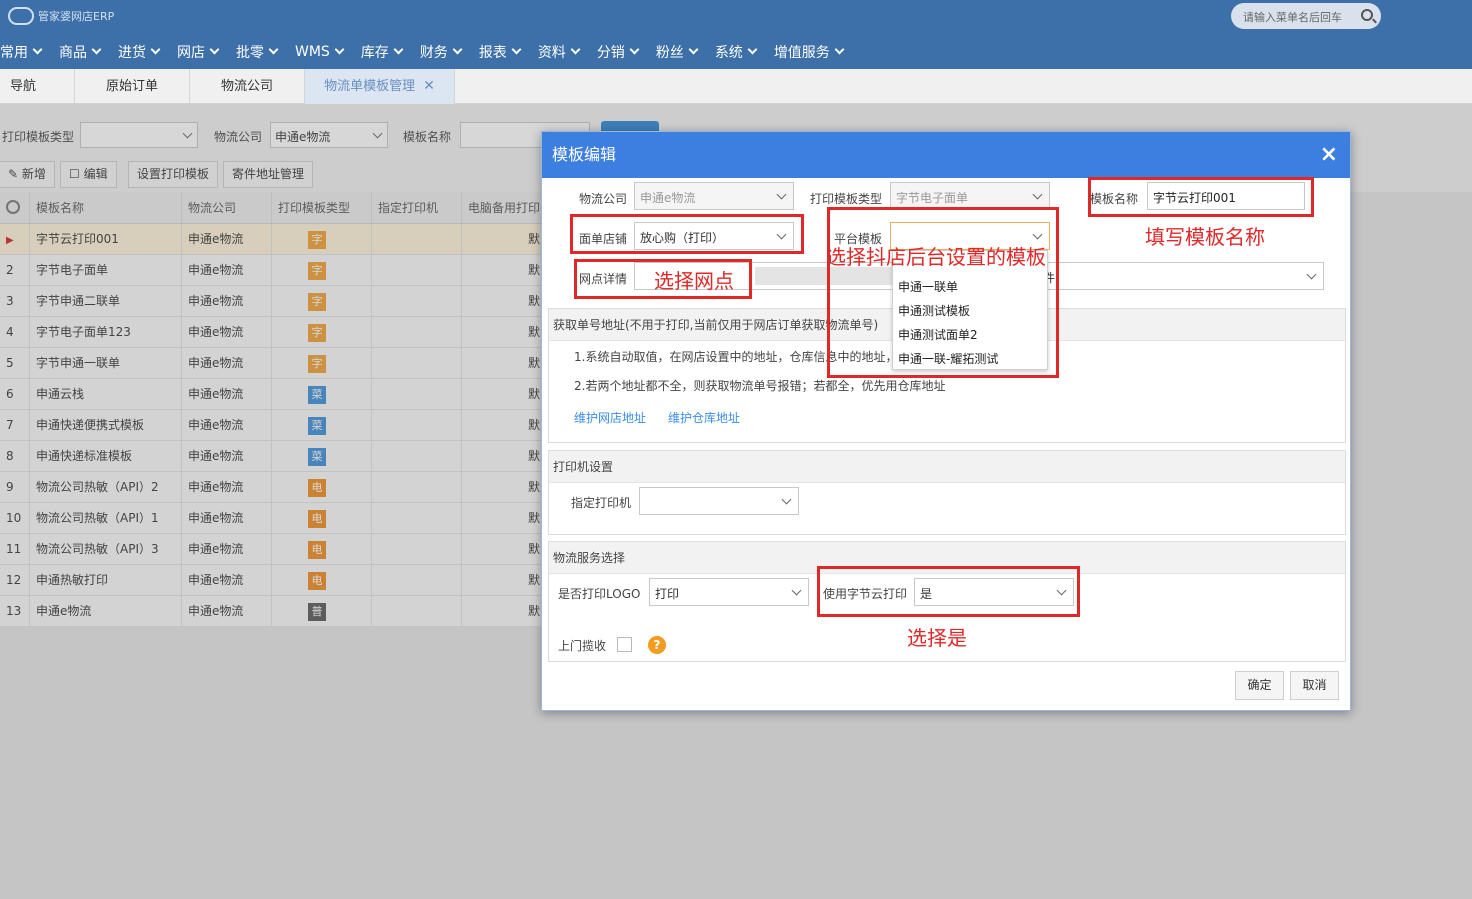 This screenshot has height=899, width=1472. I want to click on menu-search-input: 请输入菜单名后回车, so click(1306, 16).